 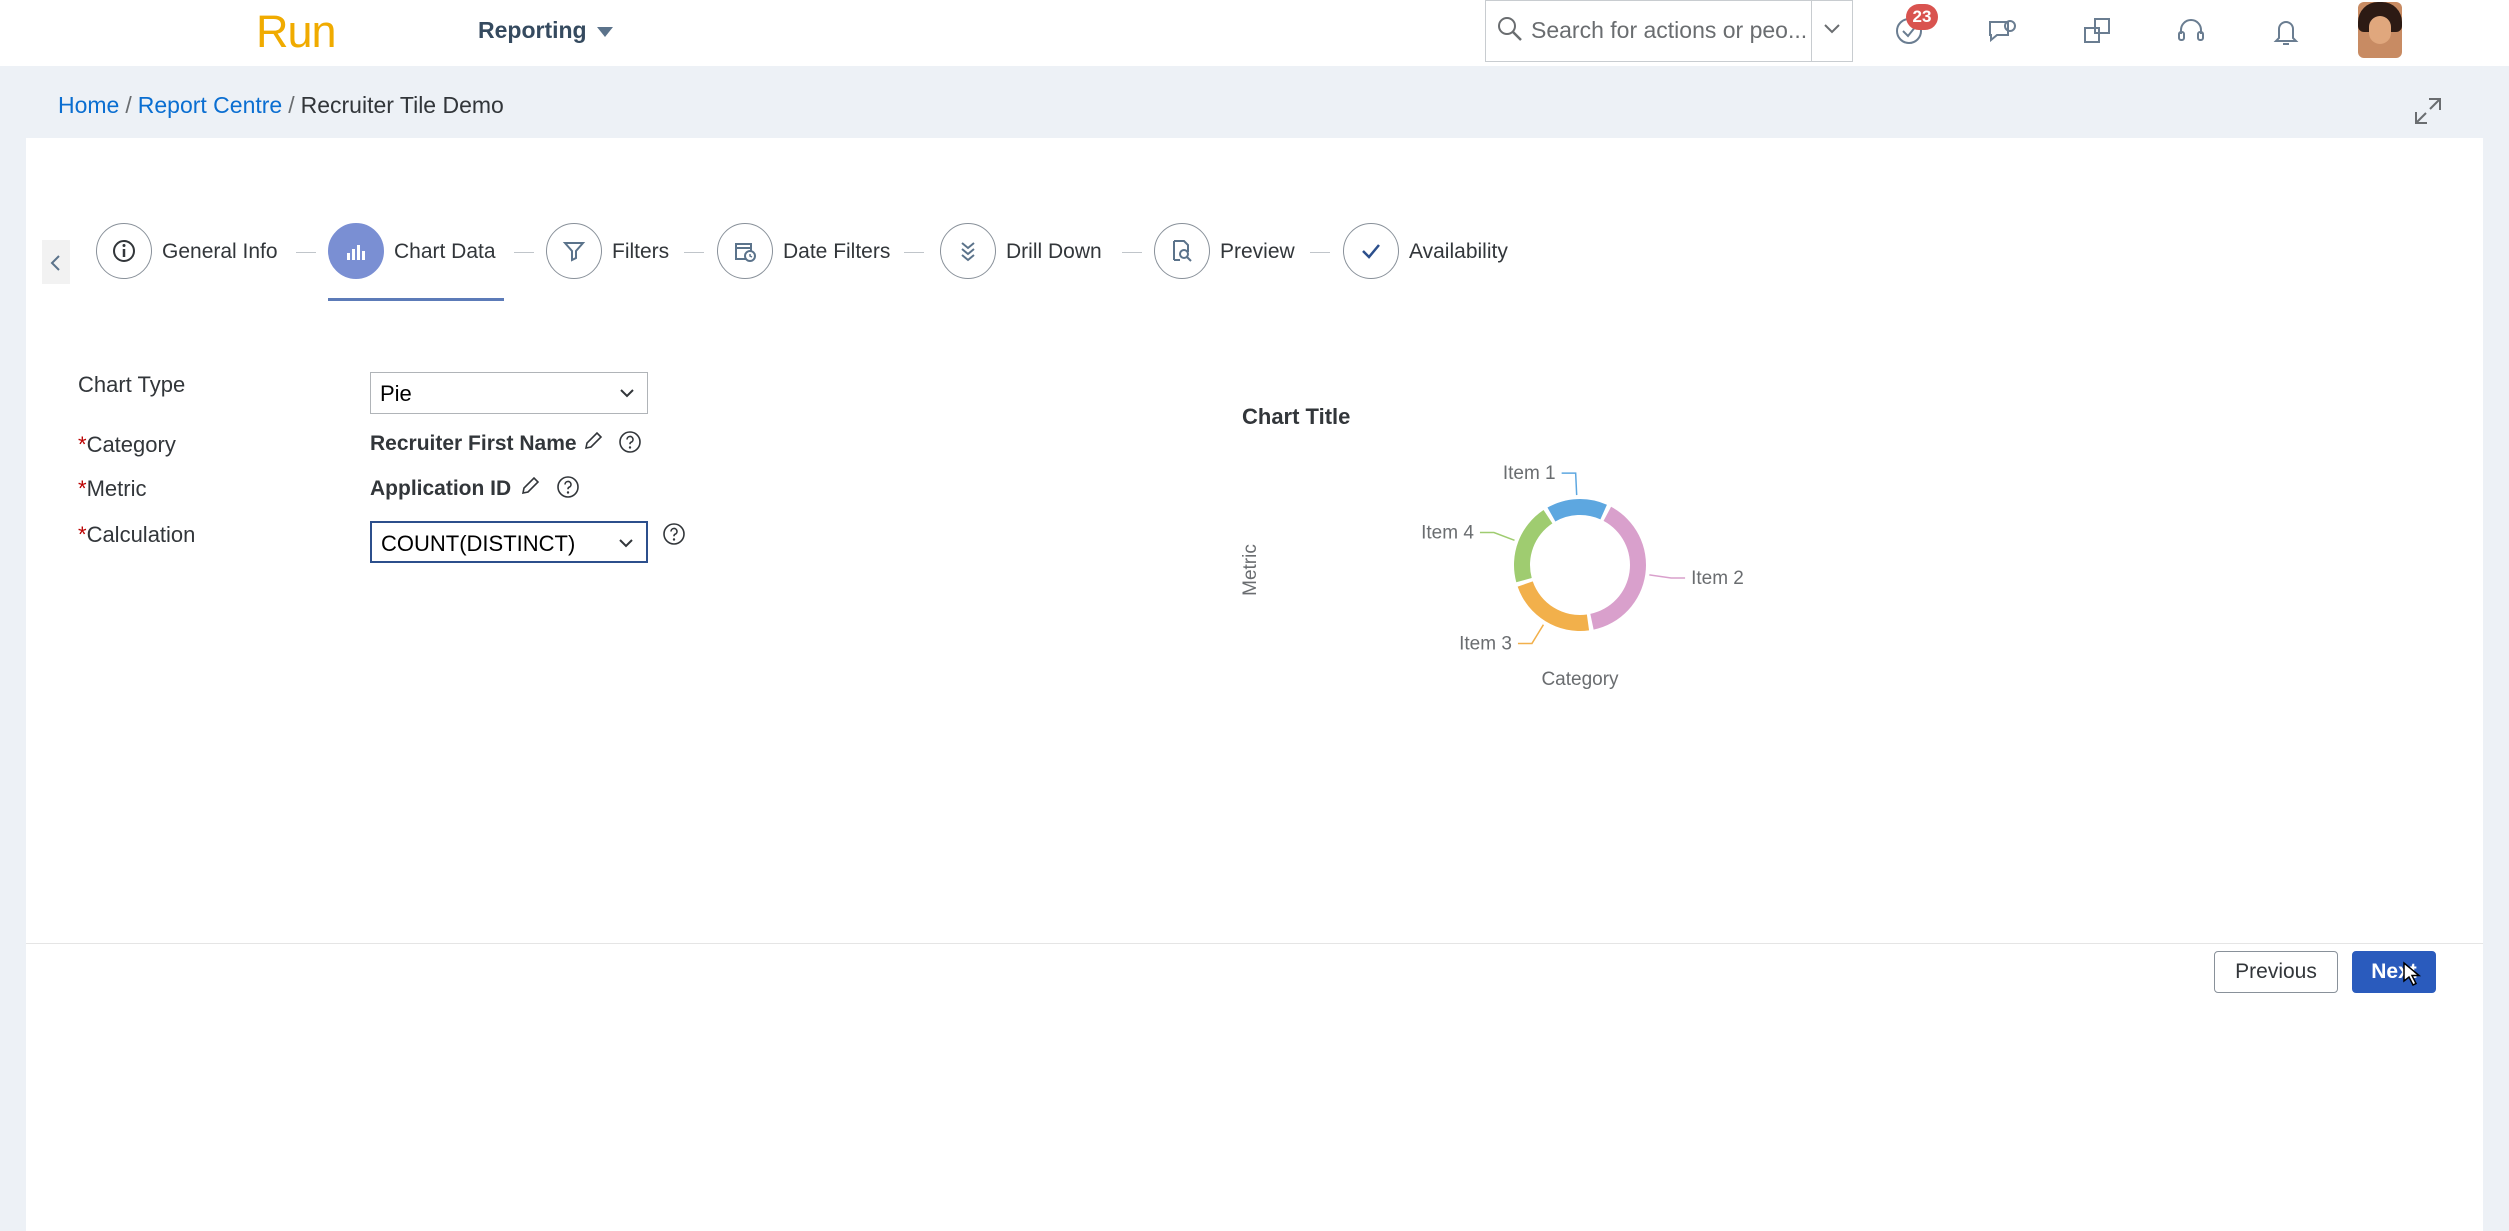 What do you see at coordinates (396, 393) in the screenshot?
I see `chart-type-value: Pie` at bounding box center [396, 393].